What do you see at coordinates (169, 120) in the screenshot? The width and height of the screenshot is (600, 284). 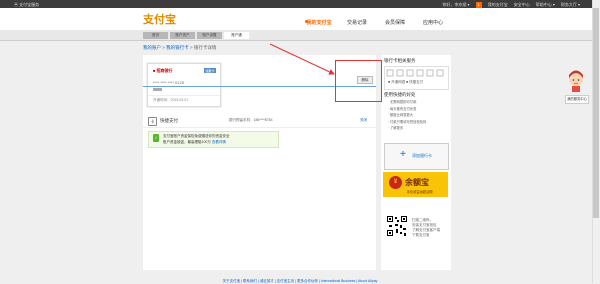 I see `quickpay-title: 快捷支付` at bounding box center [169, 120].